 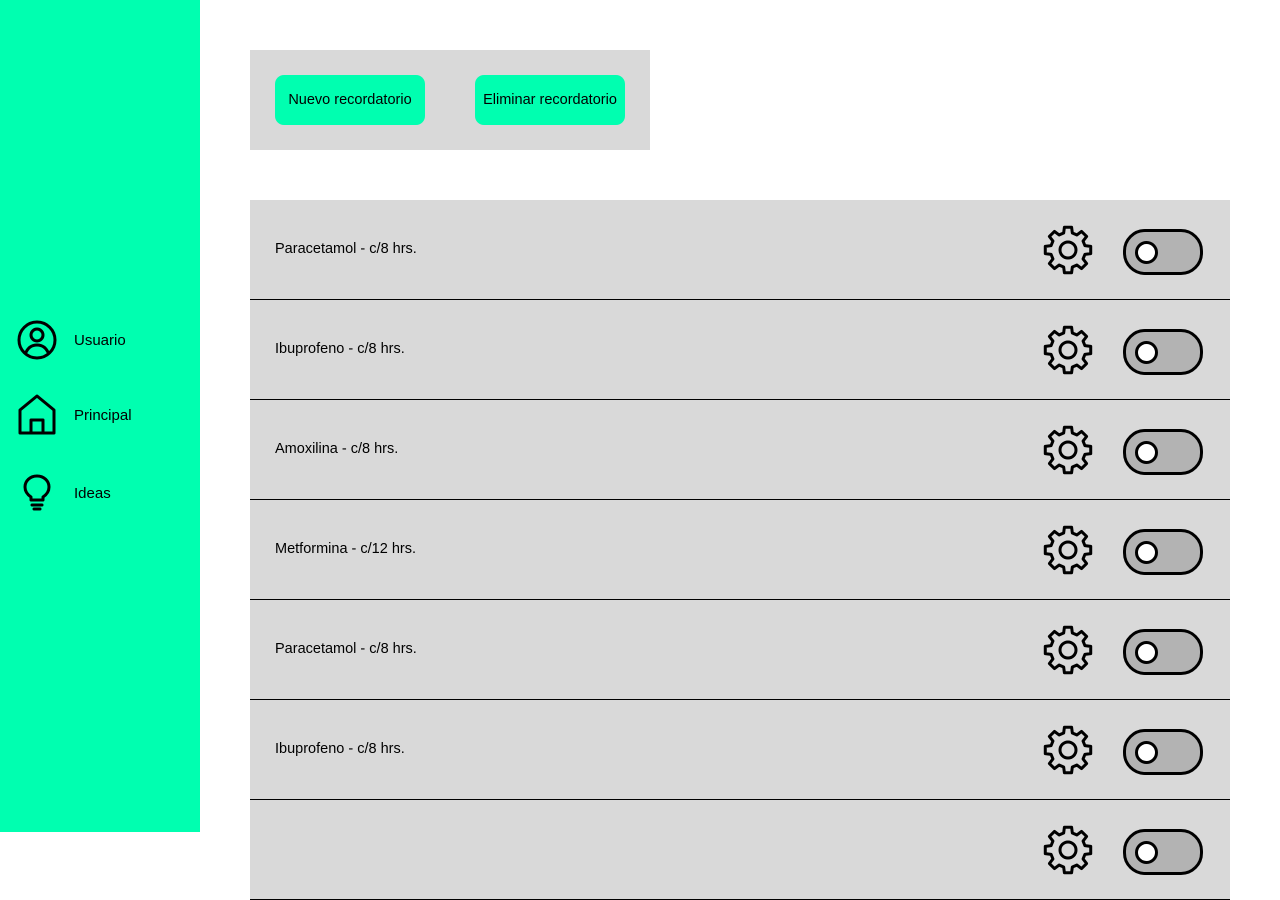 What do you see at coordinates (37, 340) in the screenshot?
I see `user-circle-icon` at bounding box center [37, 340].